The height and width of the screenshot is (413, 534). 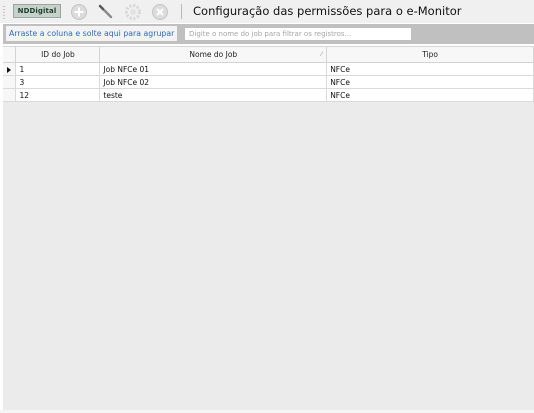 I want to click on column-header-type: Tipo, so click(x=430, y=55).